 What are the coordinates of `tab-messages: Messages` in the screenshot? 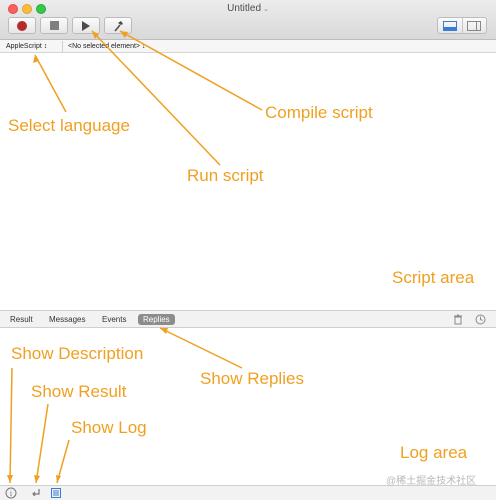 It's located at (67, 319).